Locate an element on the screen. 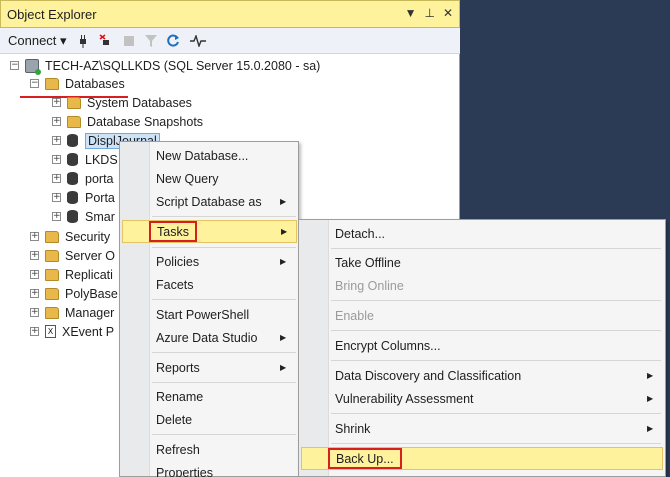 This screenshot has height=477, width=670. database-label: porta is located at coordinates (99, 178).